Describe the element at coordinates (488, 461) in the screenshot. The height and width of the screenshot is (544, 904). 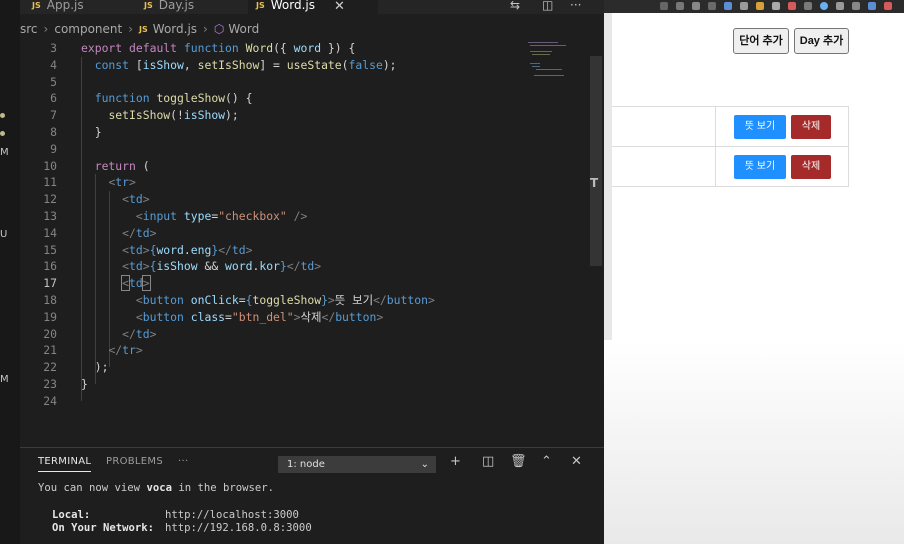
I see `split-terminal-icon: ◫` at that location.